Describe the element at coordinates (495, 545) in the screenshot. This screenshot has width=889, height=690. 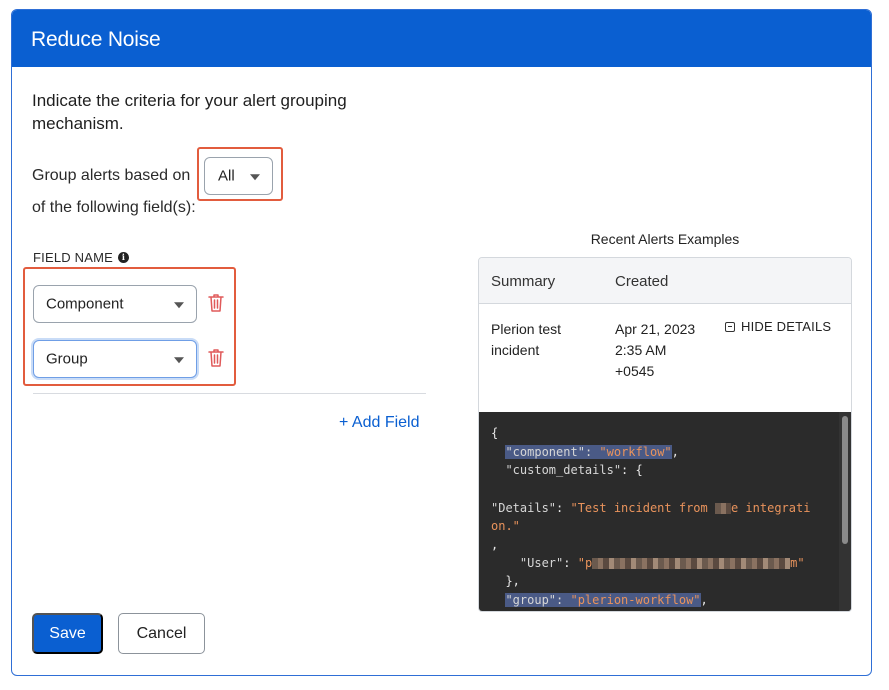
I see `code-line: ,` at that location.